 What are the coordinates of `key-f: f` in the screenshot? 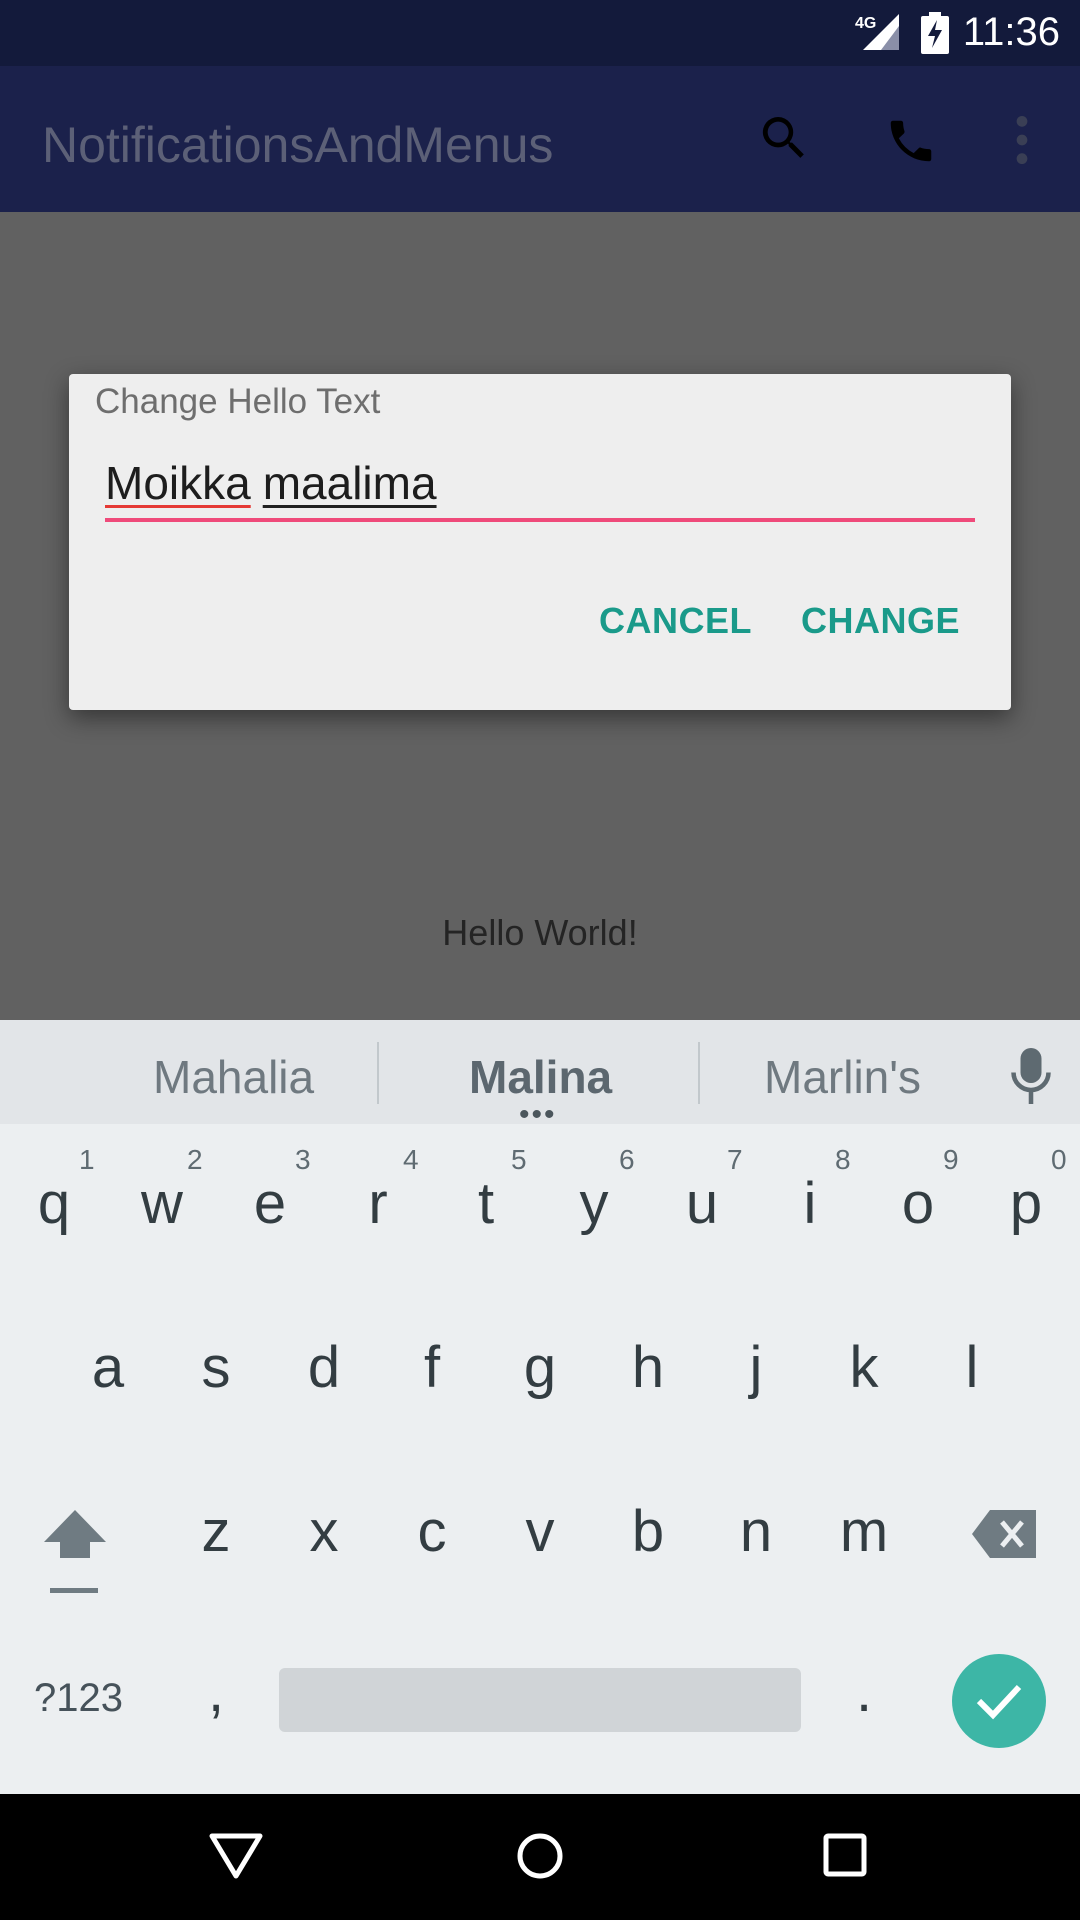 It's located at (432, 1367).